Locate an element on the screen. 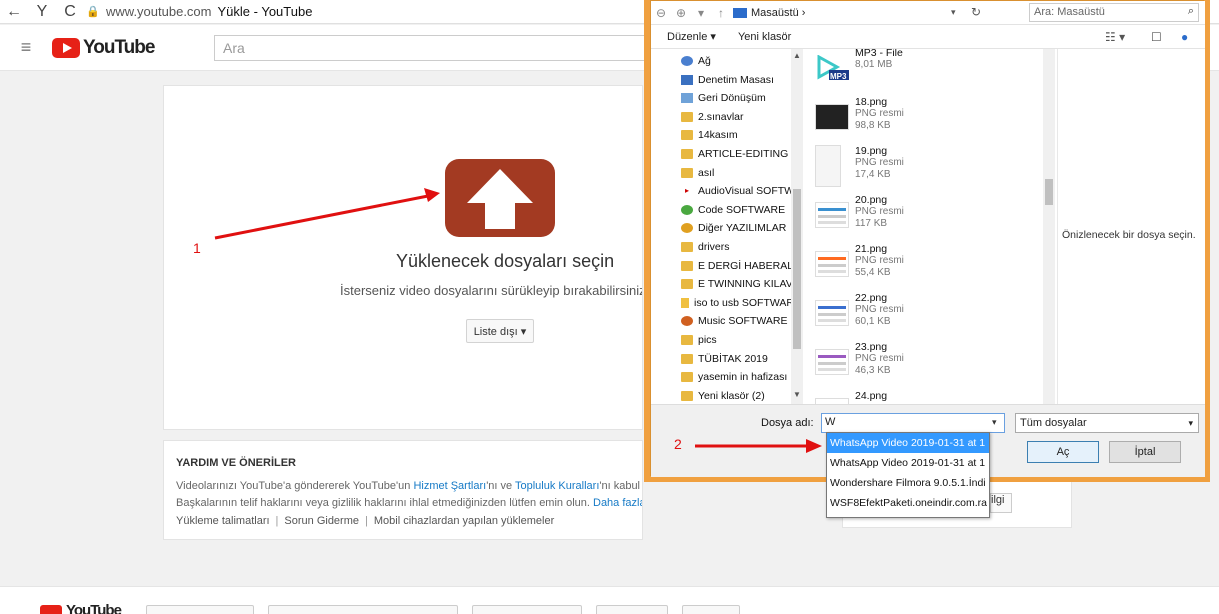 This screenshot has width=1219, height=614. upload-instructions-link: Yükleme talimatları is located at coordinates (223, 521).